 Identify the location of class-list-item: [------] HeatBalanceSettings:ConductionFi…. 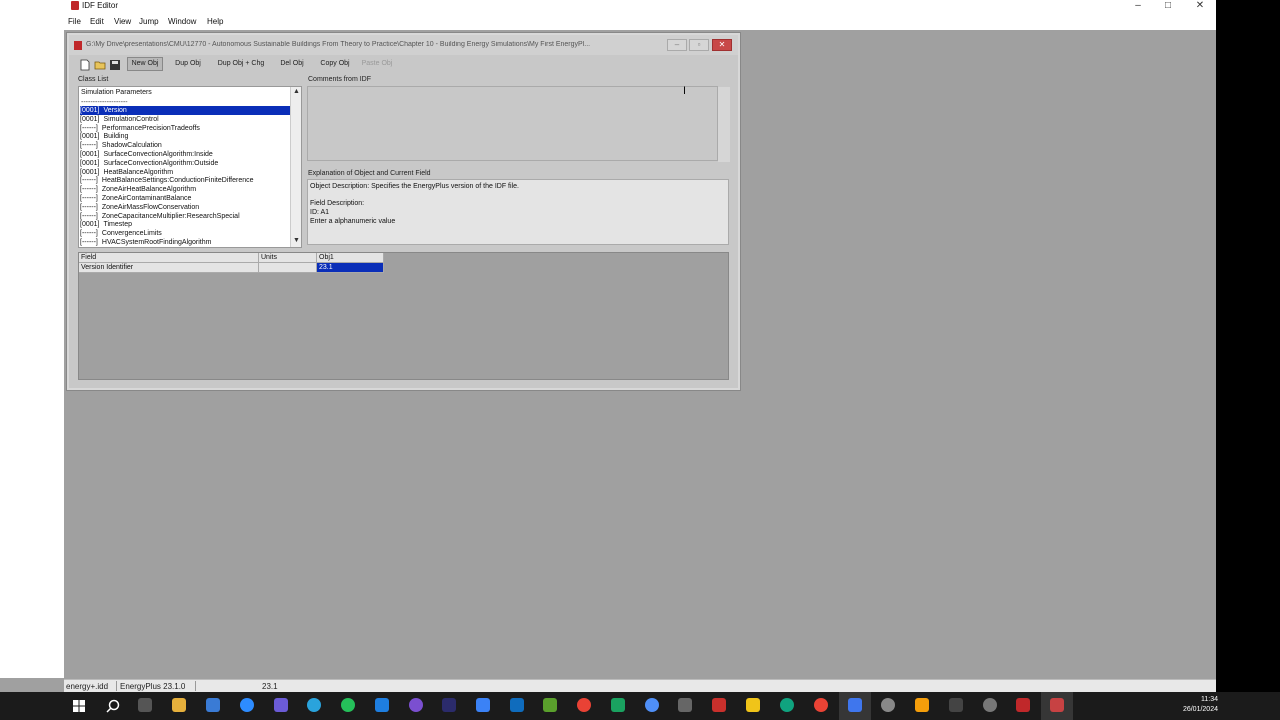
(185, 180).